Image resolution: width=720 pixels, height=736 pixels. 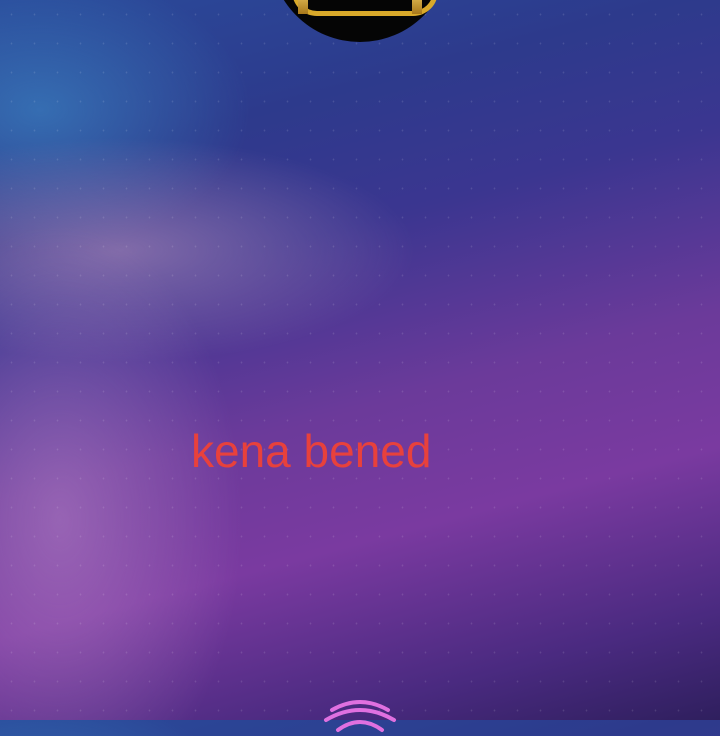 What do you see at coordinates (311, 451) in the screenshot?
I see `main-text: kena bened` at bounding box center [311, 451].